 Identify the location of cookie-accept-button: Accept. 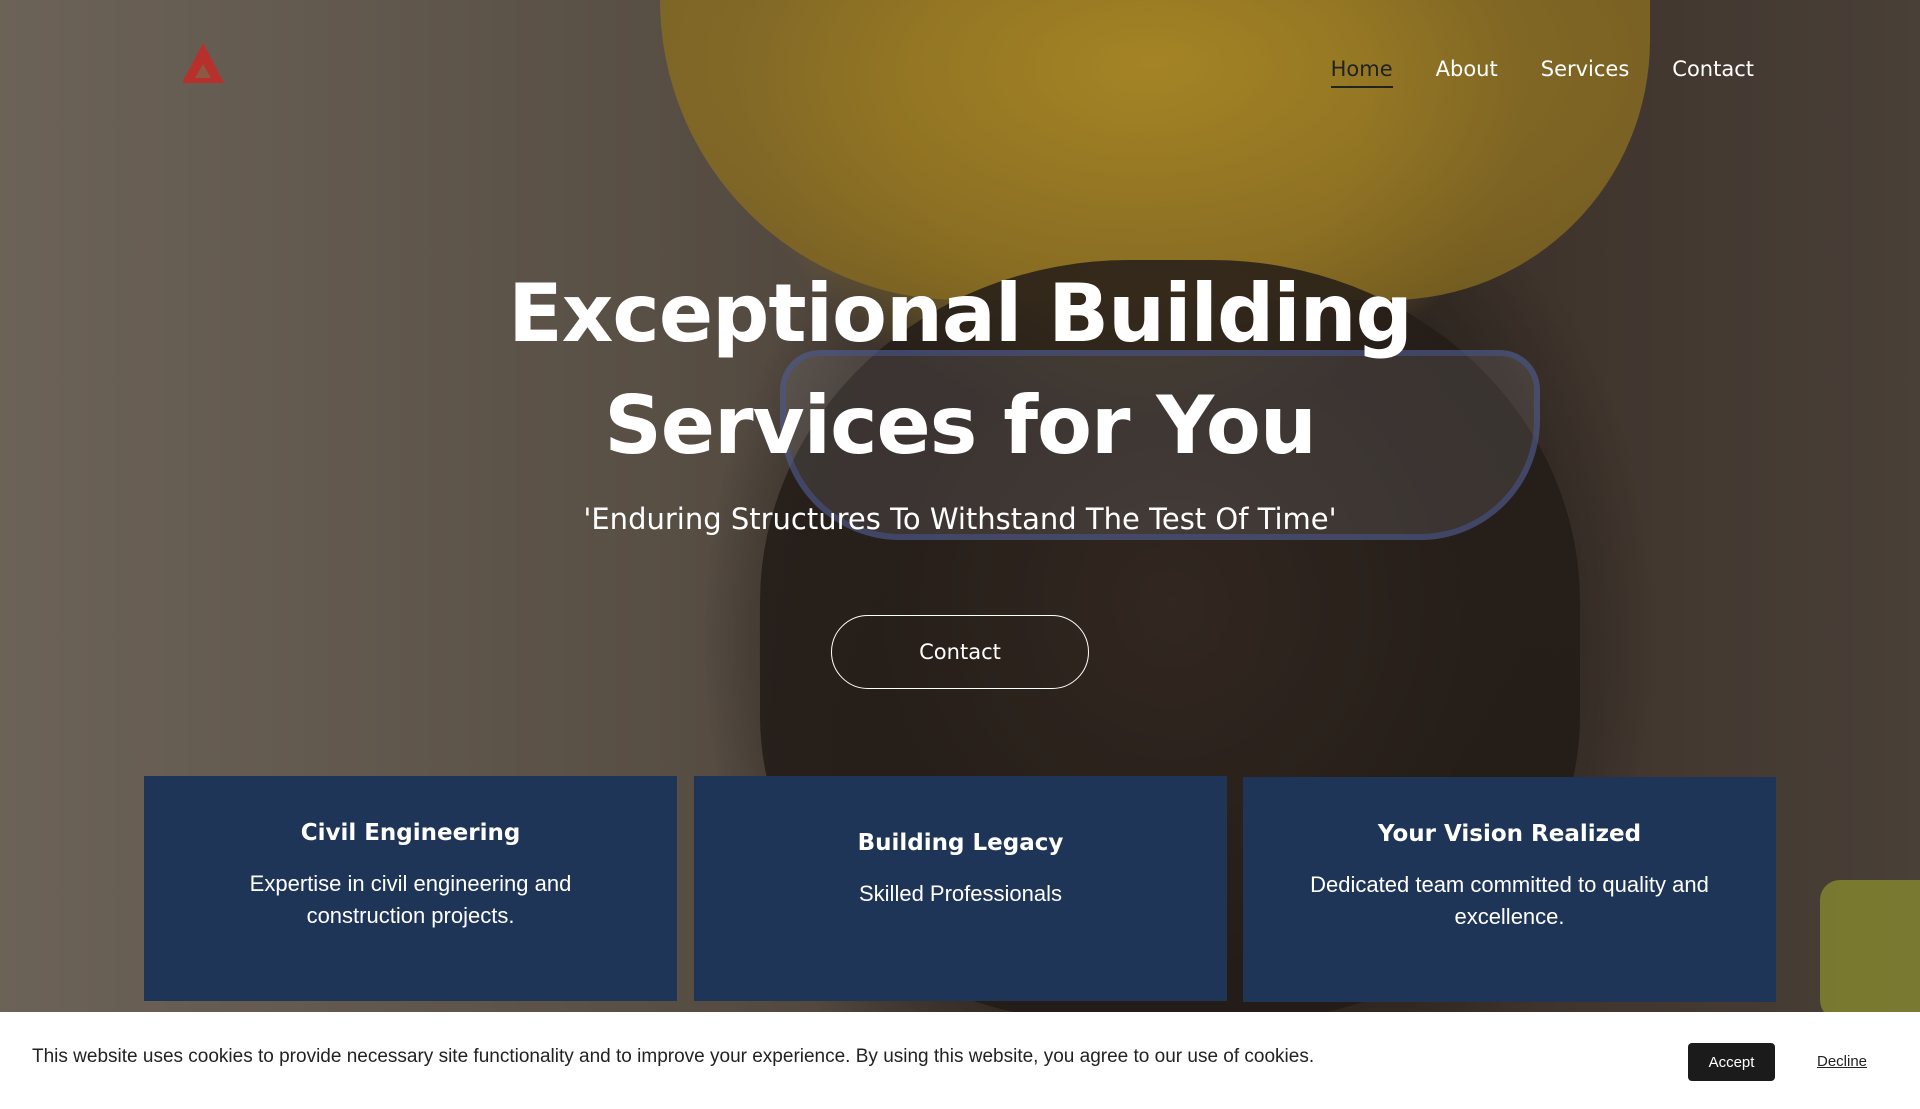
(1731, 1062).